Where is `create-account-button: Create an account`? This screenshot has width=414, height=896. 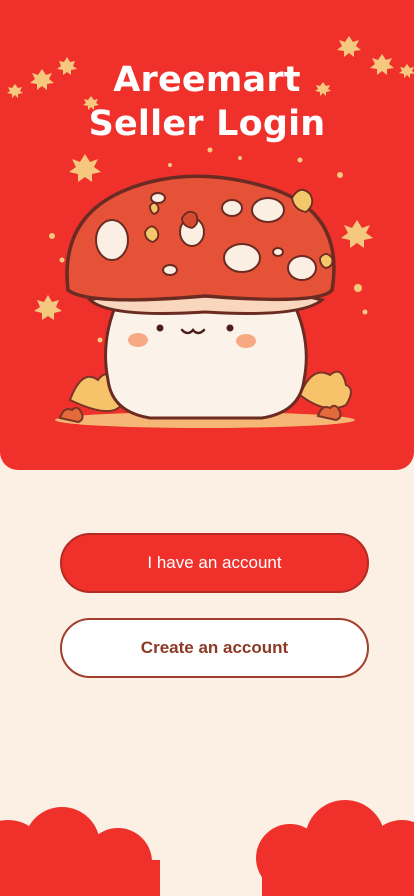
create-account-button: Create an account is located at coordinates (214, 648).